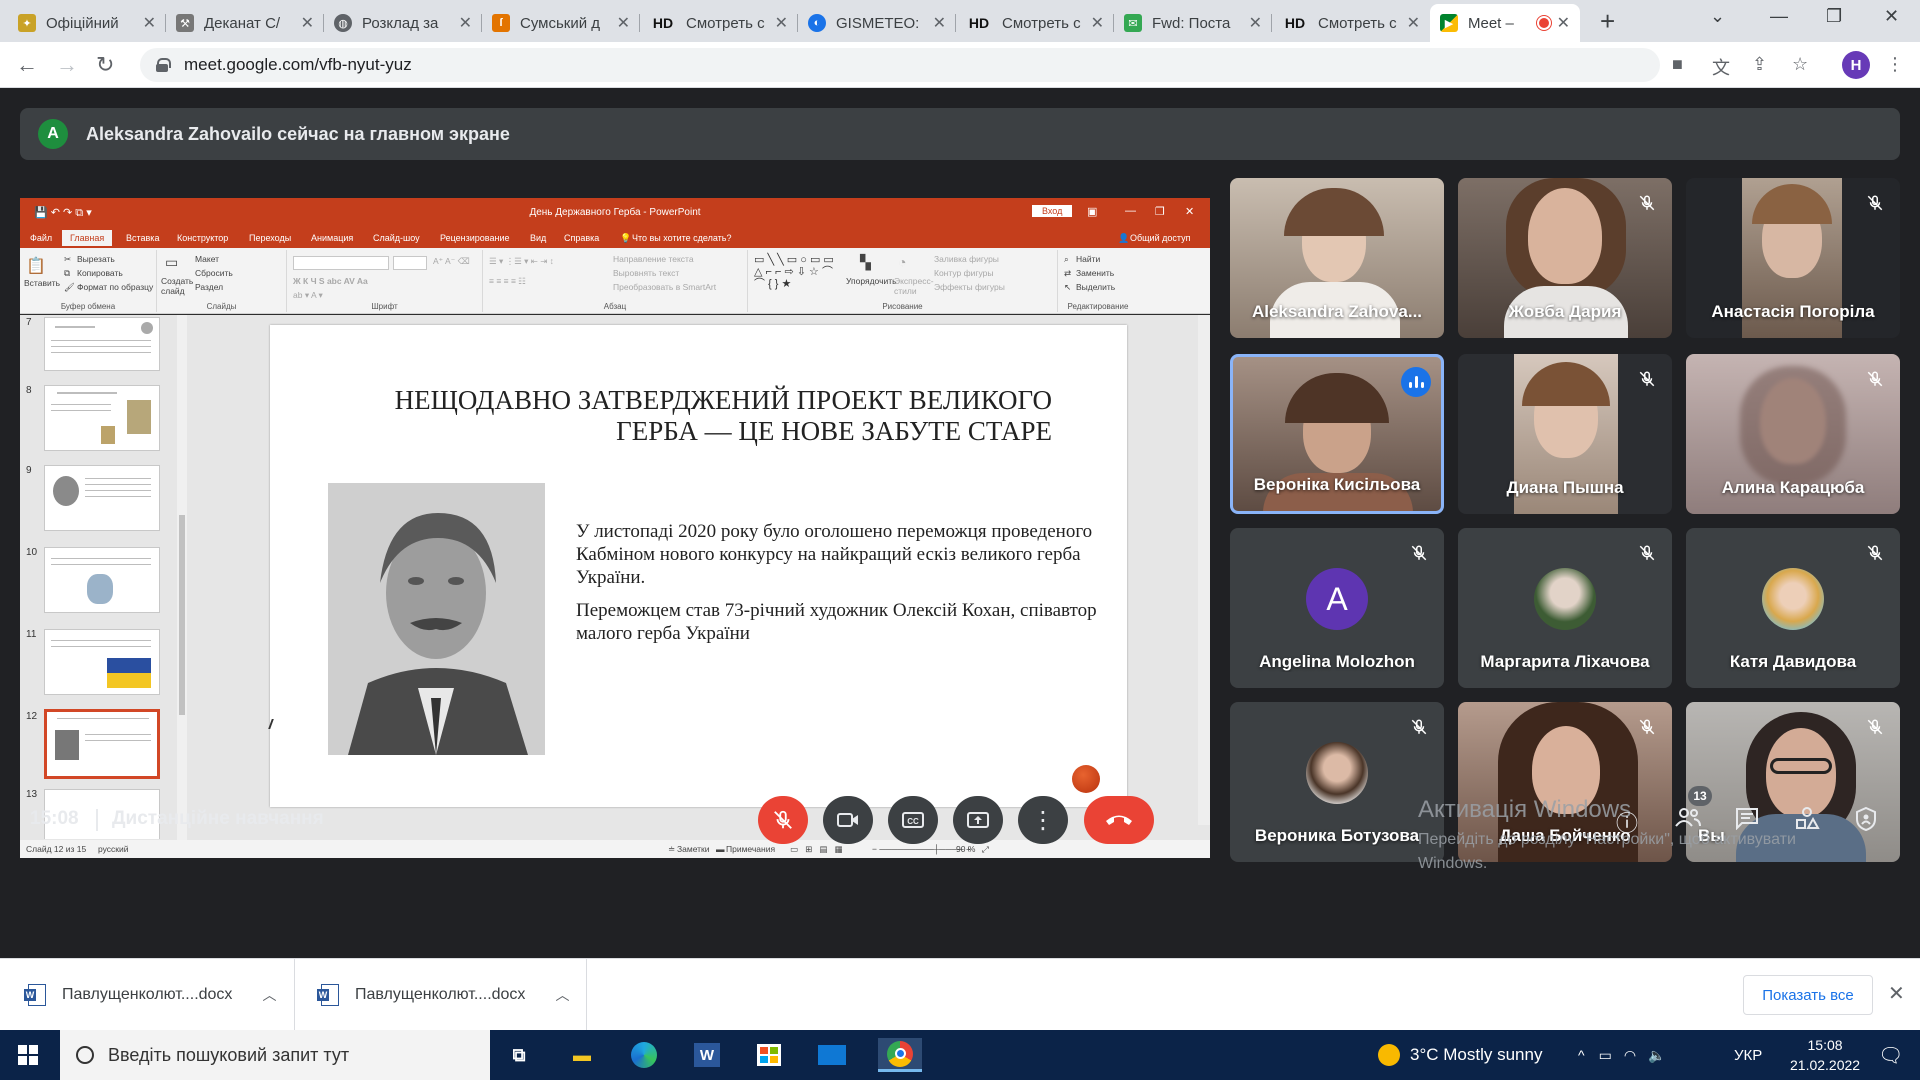 This screenshot has width=1920, height=1080. Describe the element at coordinates (1656, 1055) in the screenshot. I see `volume-icon: 🔈` at that location.